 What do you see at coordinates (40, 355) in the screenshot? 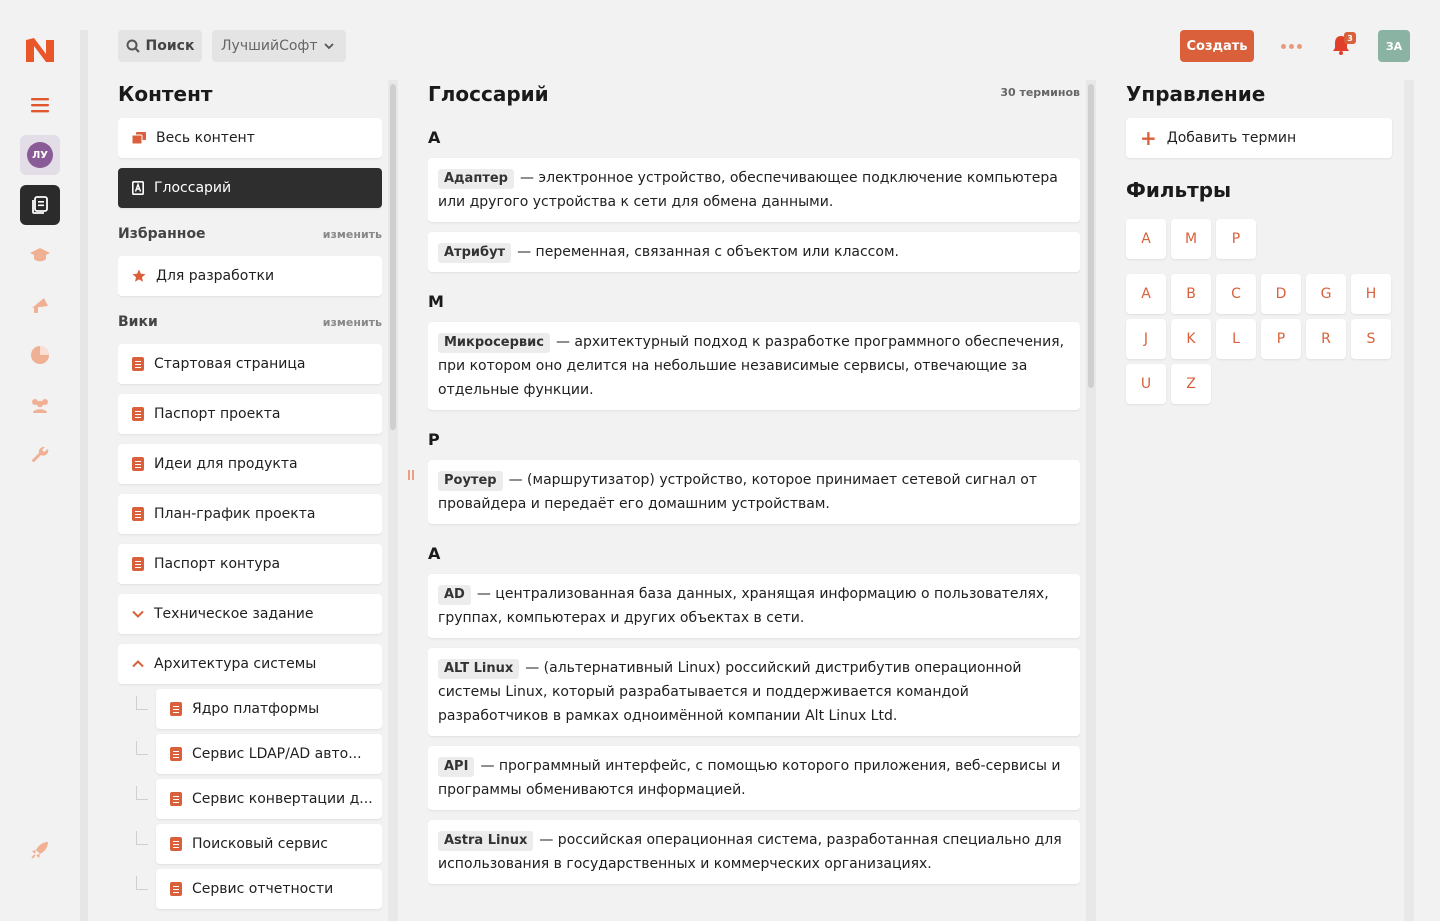
I see `pie-chart-icon` at bounding box center [40, 355].